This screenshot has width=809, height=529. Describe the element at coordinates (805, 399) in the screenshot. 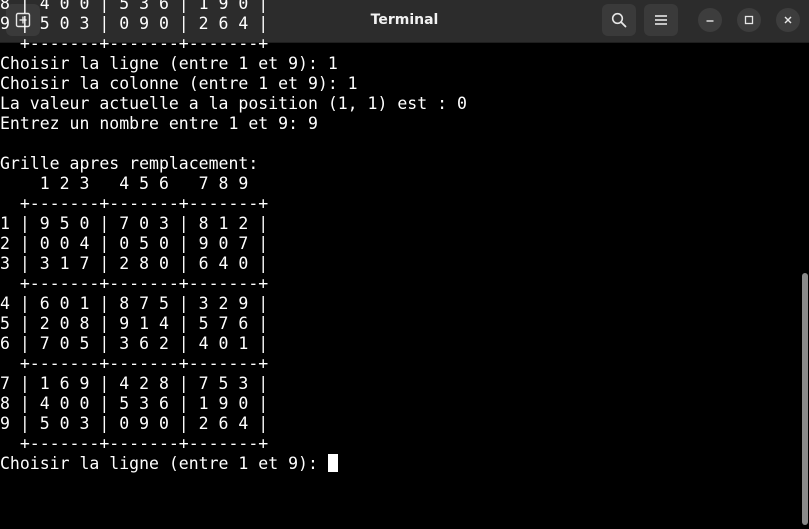

I see `scrollbar-thumb` at that location.